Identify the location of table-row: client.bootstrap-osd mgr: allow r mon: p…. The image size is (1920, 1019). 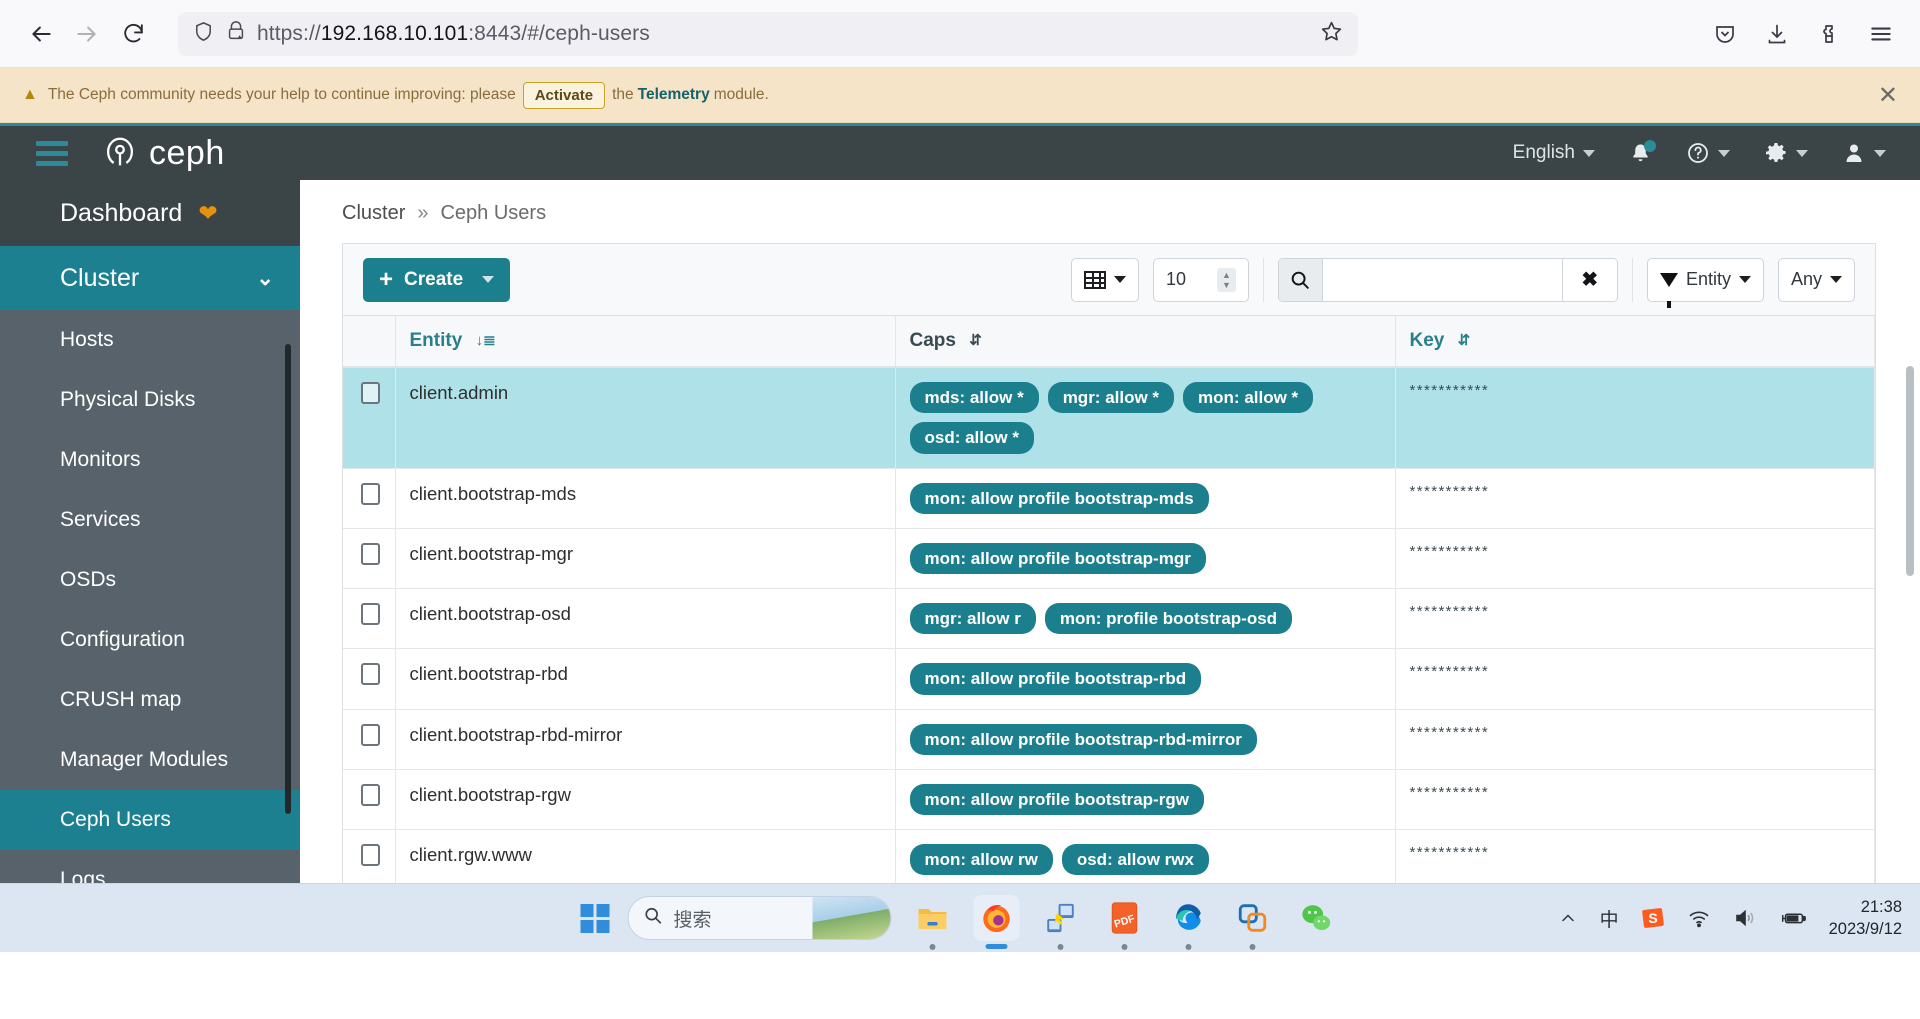
(1109, 619).